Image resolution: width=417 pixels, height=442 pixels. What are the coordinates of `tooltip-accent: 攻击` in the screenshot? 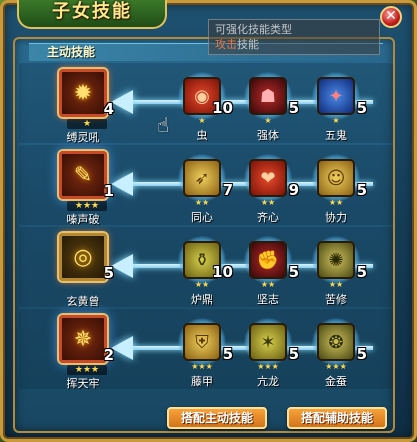 It's located at (226, 44).